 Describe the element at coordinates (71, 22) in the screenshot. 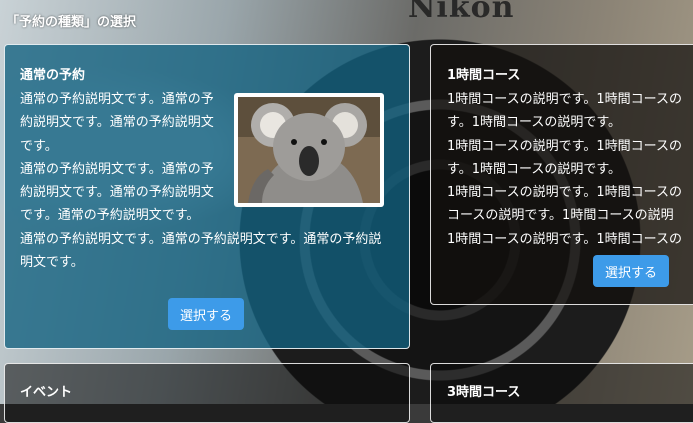

I see `section-title: 「予約の種類」の選択` at that location.